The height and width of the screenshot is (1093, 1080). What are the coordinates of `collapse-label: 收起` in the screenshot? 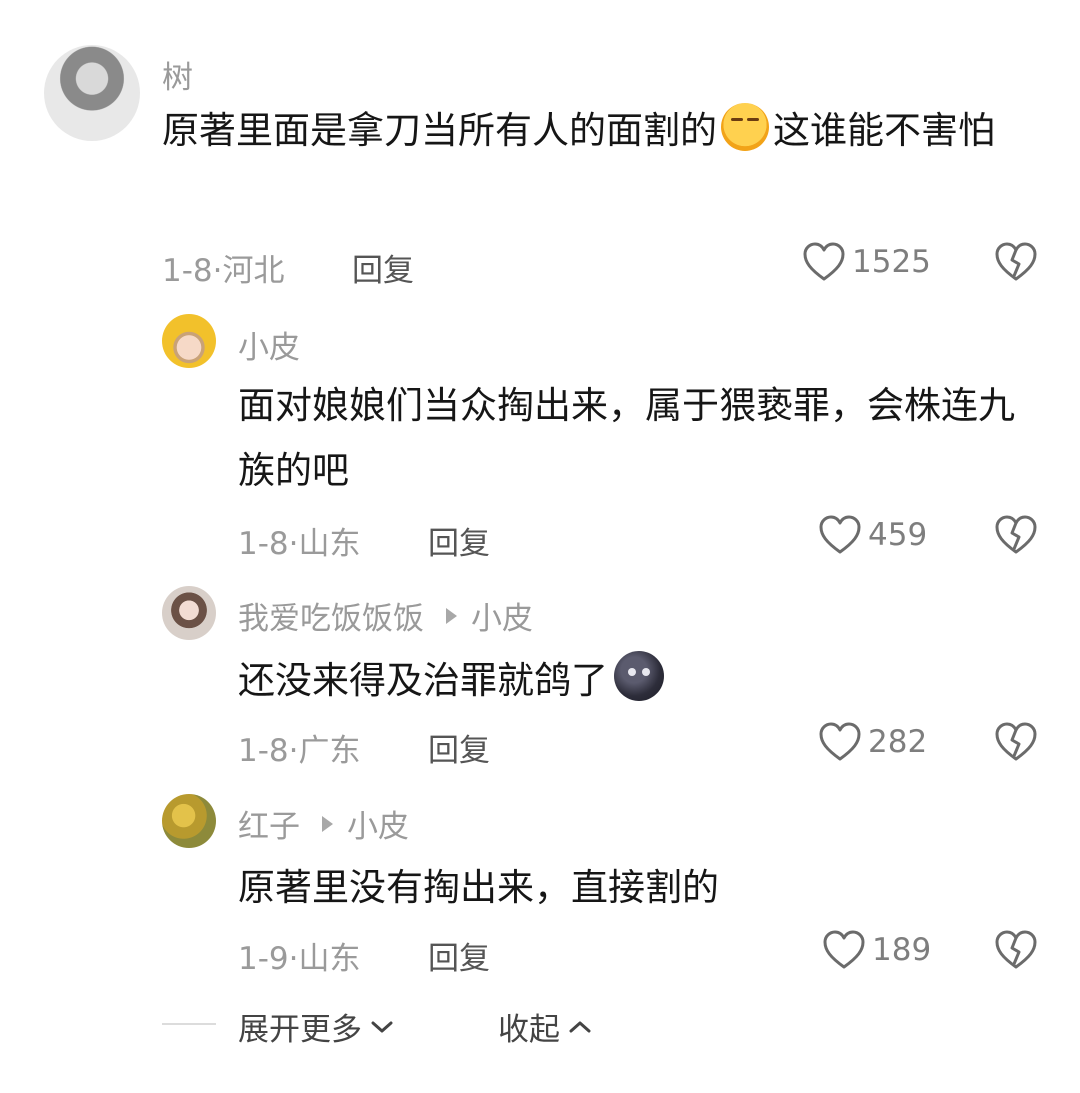 It's located at (529, 1030).